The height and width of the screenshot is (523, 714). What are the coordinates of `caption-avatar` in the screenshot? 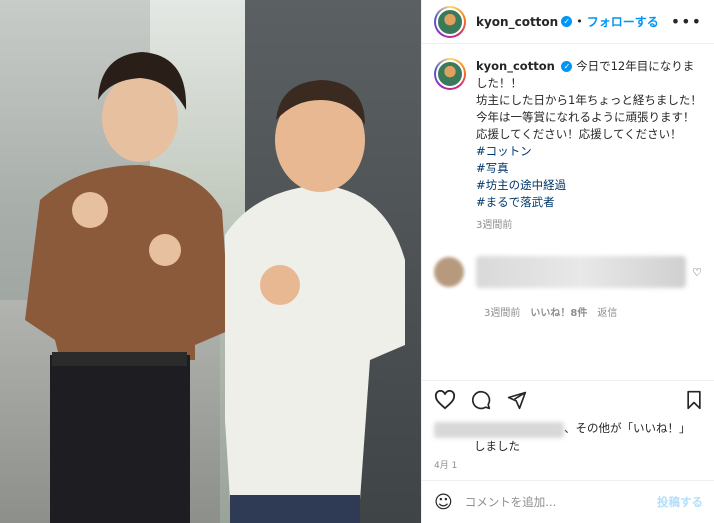 It's located at (450, 74).